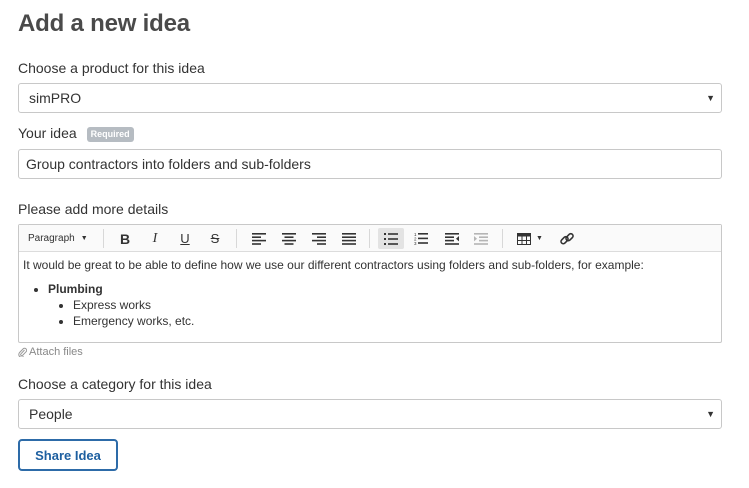 Image resolution: width=749 pixels, height=488 pixels. Describe the element at coordinates (111, 68) in the screenshot. I see `product-label: Choose a product for this idea` at that location.